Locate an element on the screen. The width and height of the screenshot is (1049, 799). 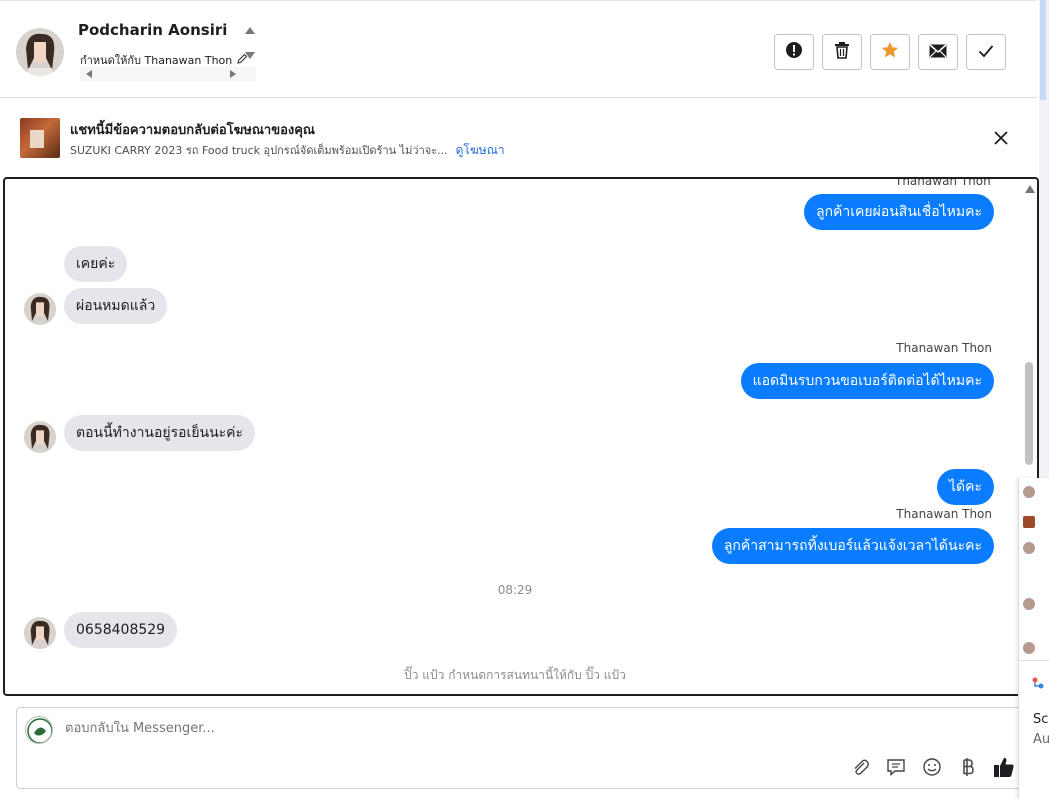
time-divider: 08:29 is located at coordinates (515, 590).